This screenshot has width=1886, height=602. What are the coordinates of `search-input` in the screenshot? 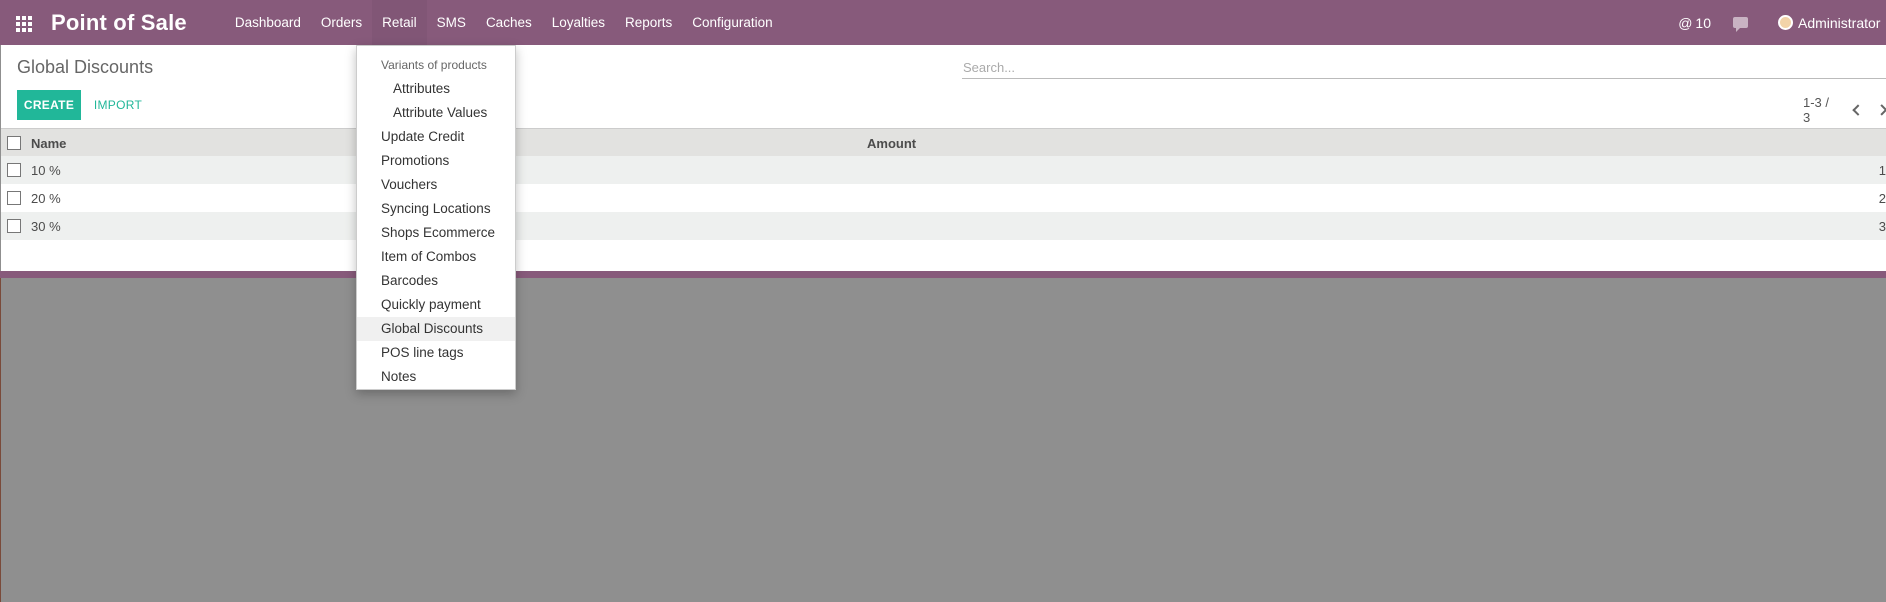 It's located at (1424, 67).